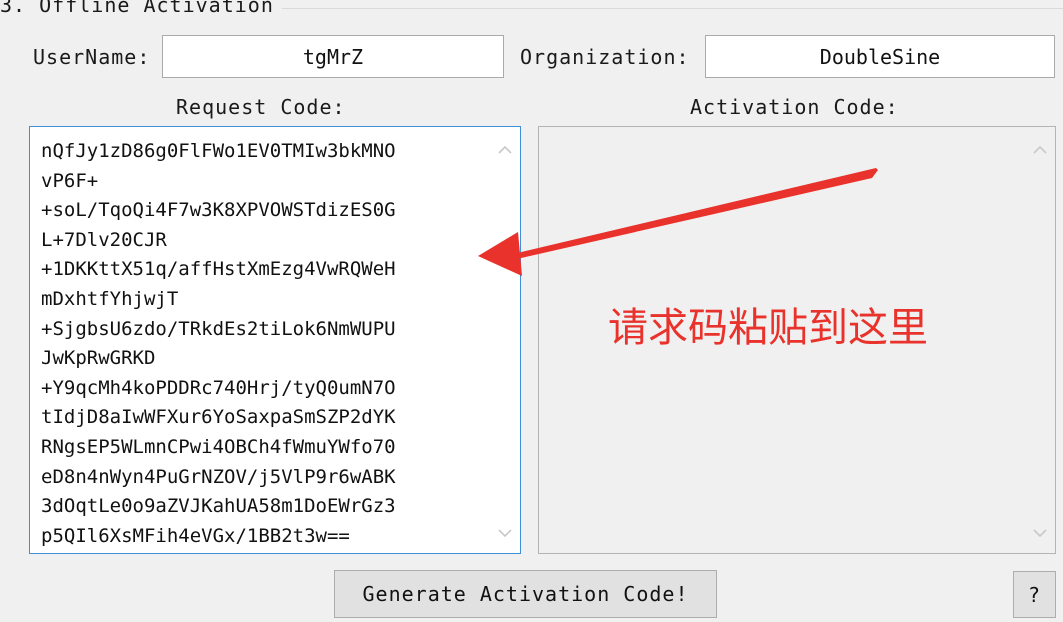  Describe the element at coordinates (261, 107) in the screenshot. I see `request-code-label: Request Code:` at that location.